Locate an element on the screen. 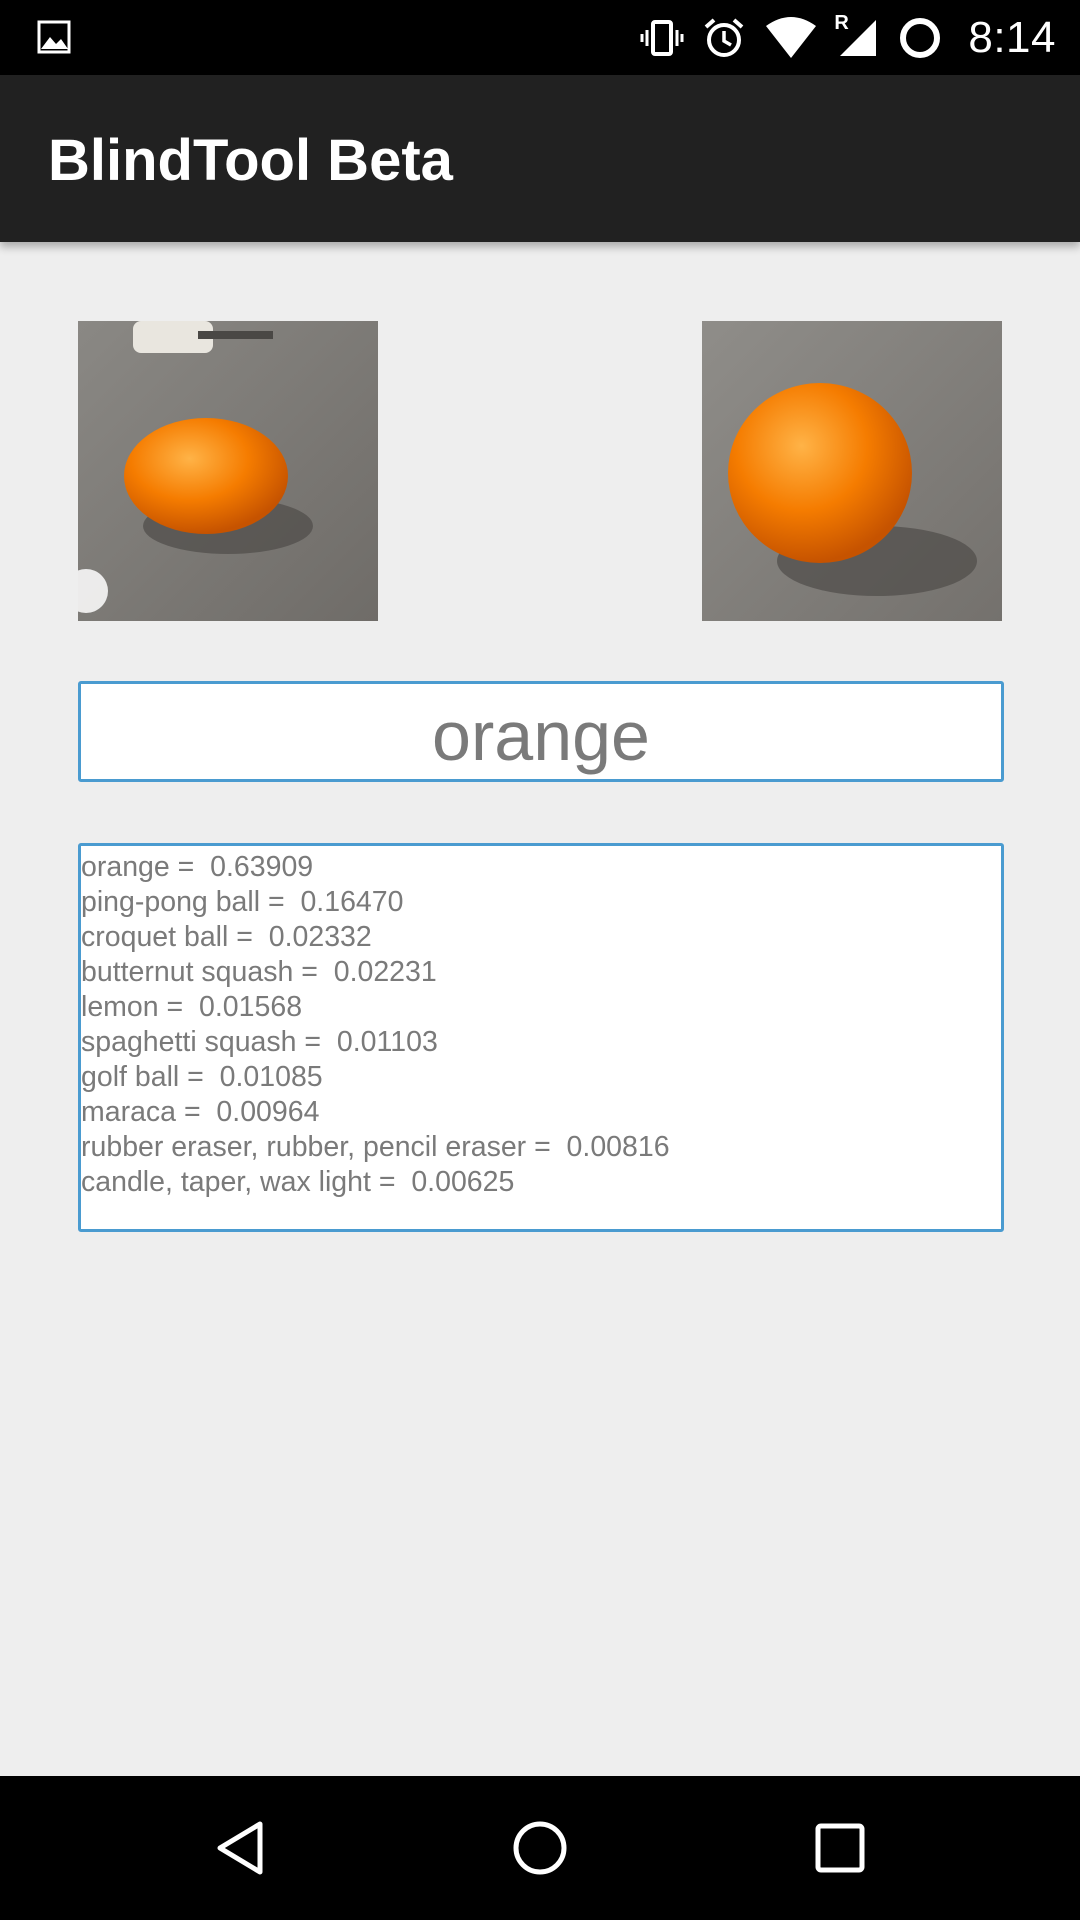 The width and height of the screenshot is (1080, 1920). back-icon is located at coordinates (240, 1848).